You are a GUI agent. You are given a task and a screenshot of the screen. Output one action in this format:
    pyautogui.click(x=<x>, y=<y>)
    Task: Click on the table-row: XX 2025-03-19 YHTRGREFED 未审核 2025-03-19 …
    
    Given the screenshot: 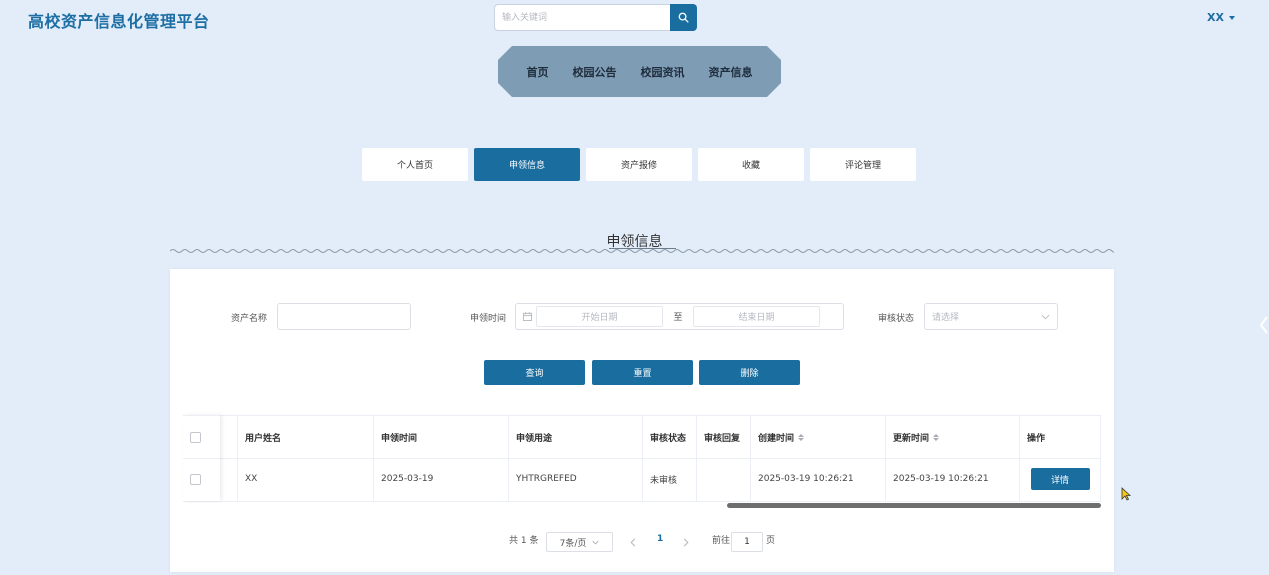 What is the action you would take?
    pyautogui.click(x=642, y=479)
    